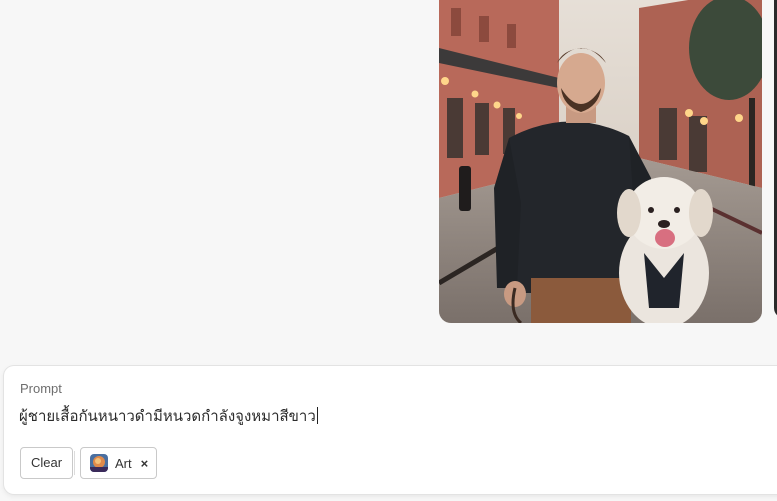  I want to click on art-style-thumbnail-icon, so click(99, 463).